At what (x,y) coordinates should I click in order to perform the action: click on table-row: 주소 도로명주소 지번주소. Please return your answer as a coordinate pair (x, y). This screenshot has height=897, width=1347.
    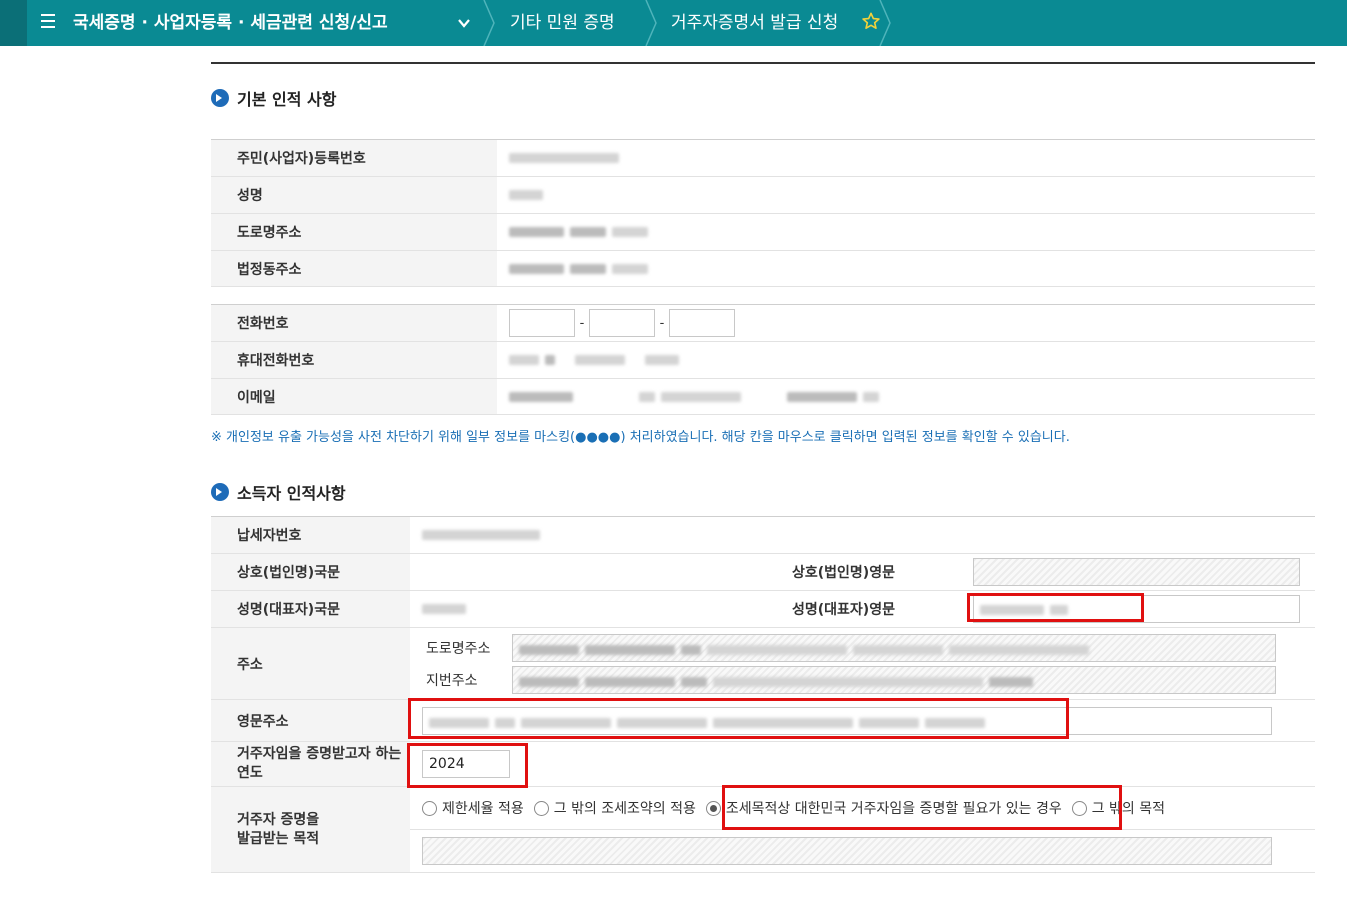
    Looking at the image, I should click on (763, 663).